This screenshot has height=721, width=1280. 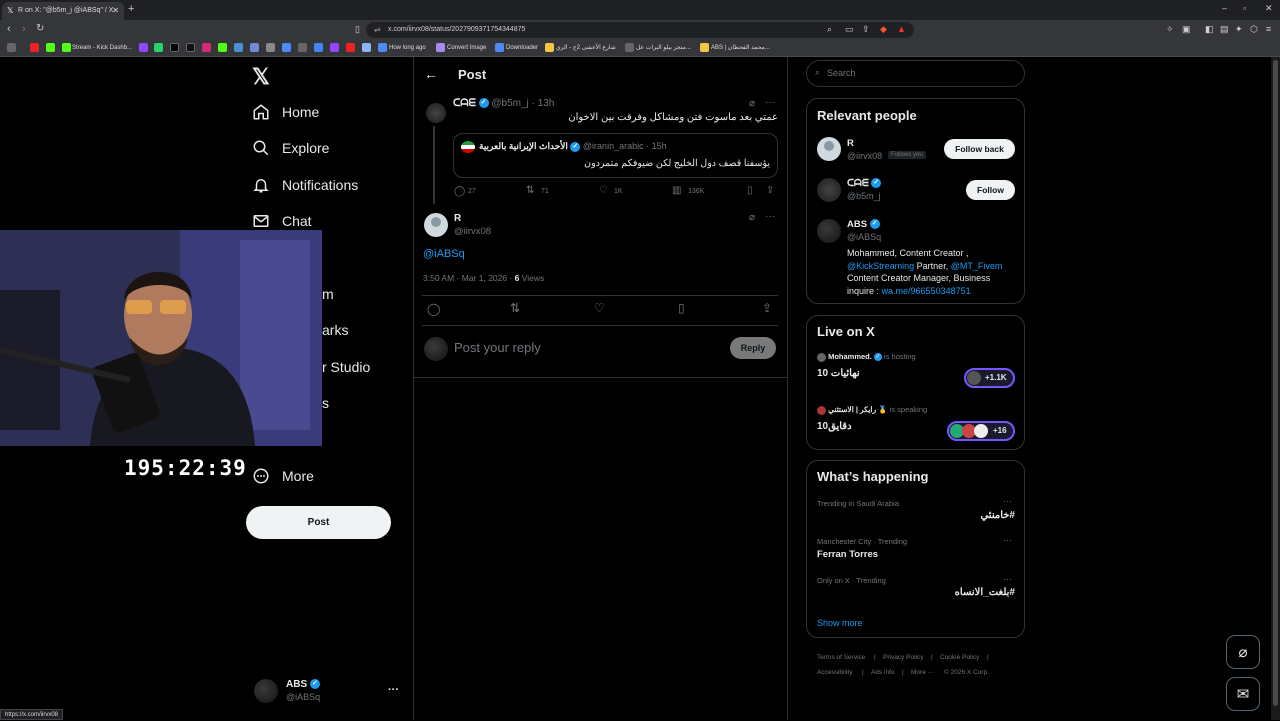 I want to click on nav-lists: s, so click(x=325, y=403).